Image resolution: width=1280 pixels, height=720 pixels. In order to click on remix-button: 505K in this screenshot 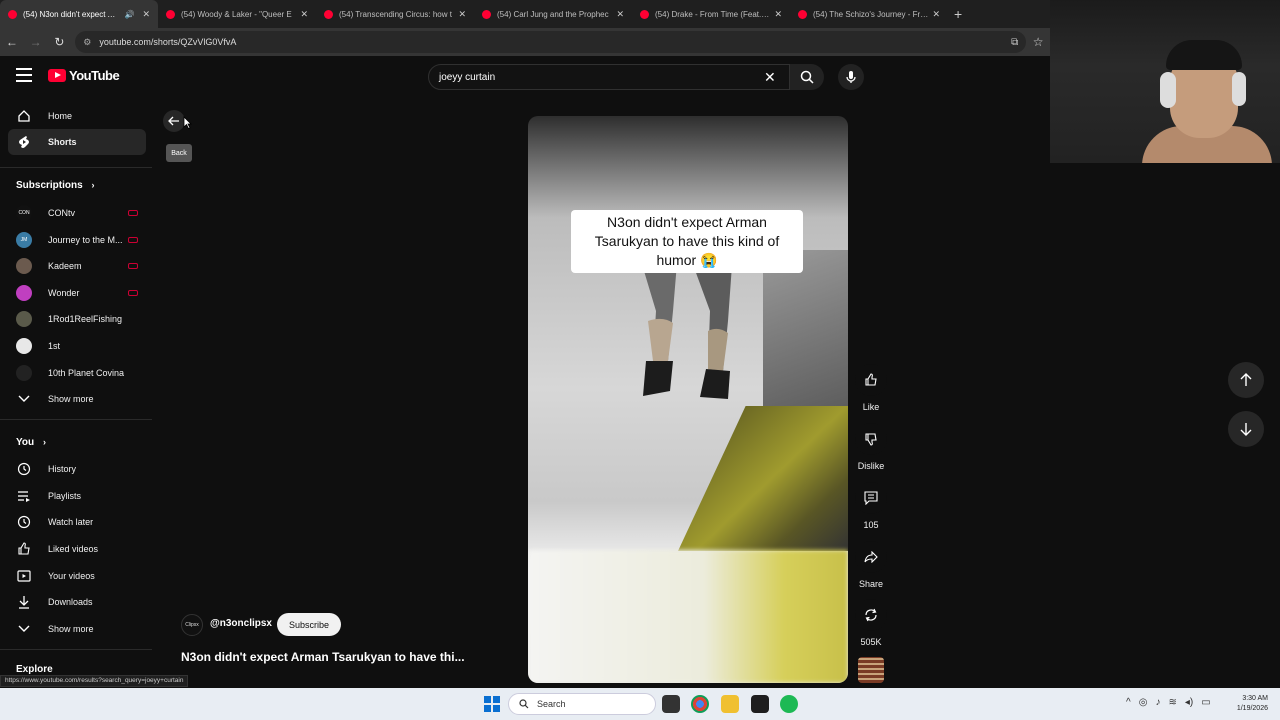, I will do `click(871, 623)`.